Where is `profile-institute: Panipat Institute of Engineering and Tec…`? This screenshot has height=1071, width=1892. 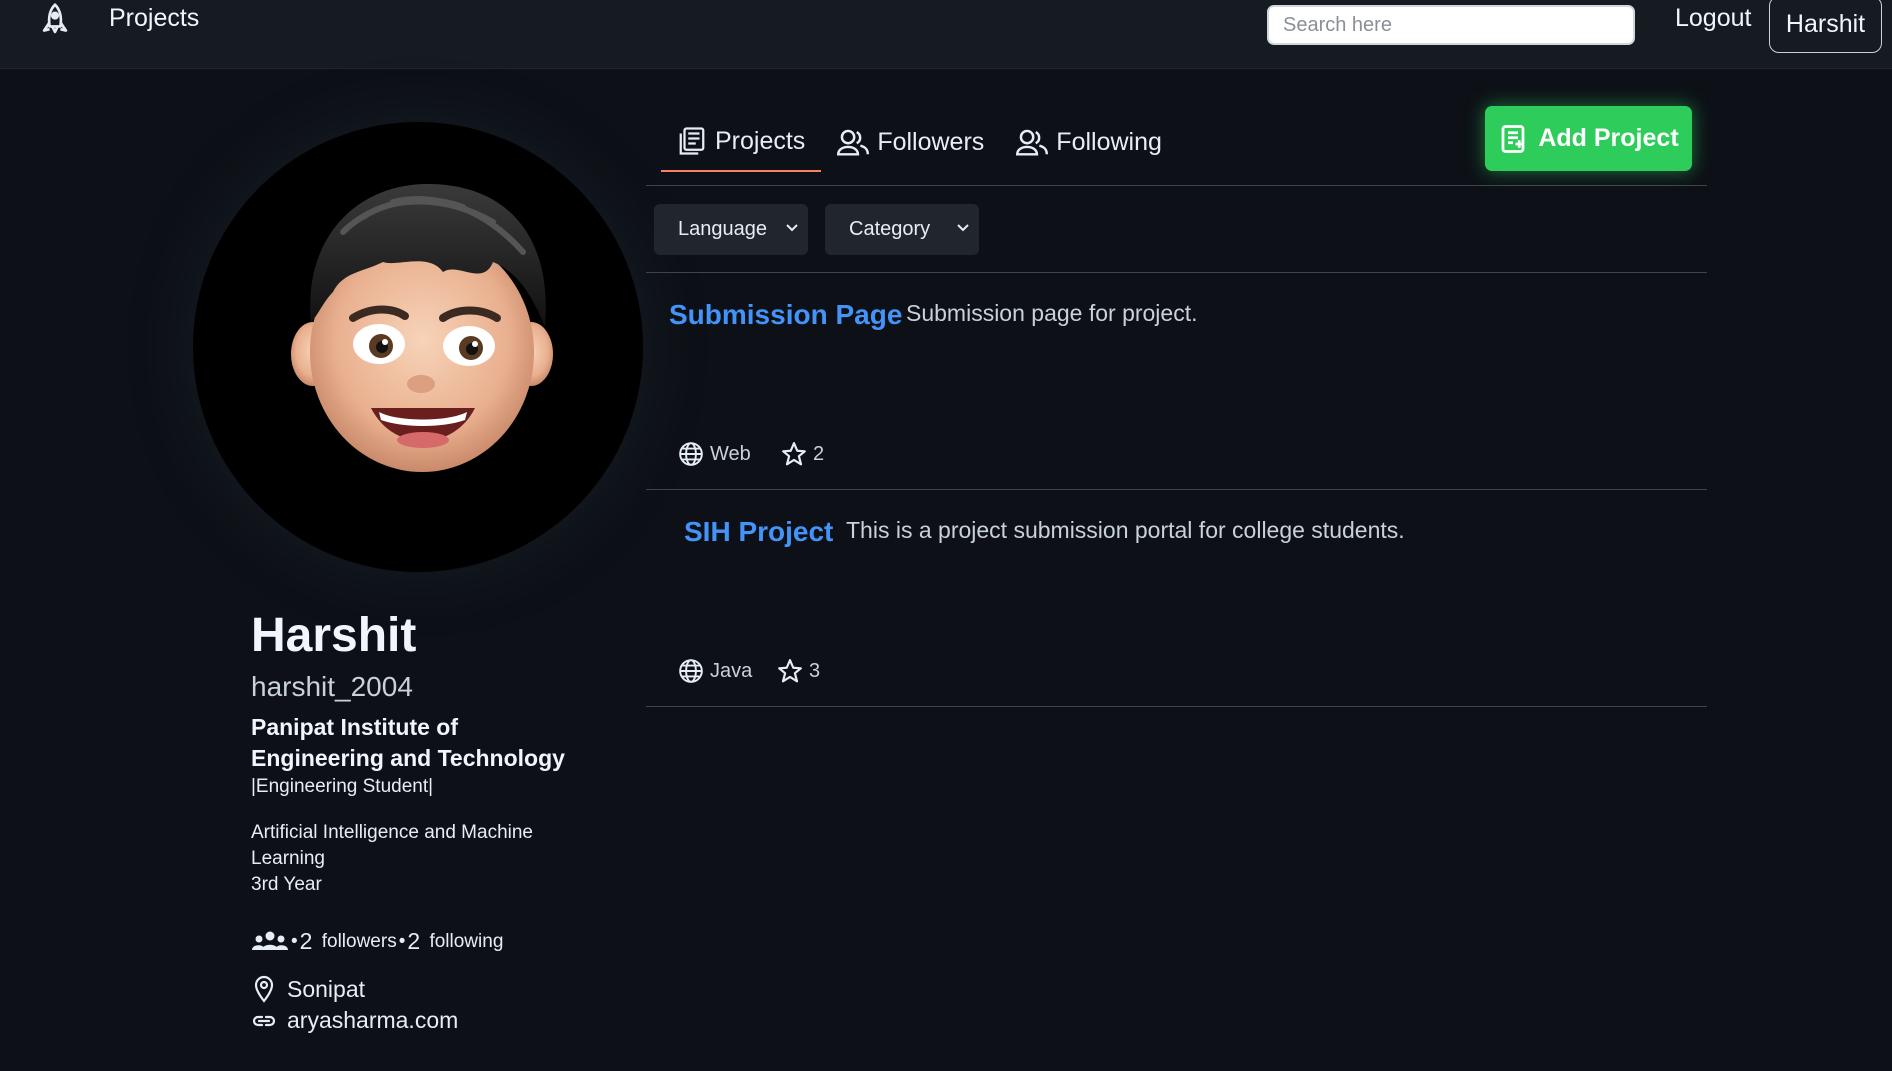 profile-institute: Panipat Institute of Engineering and Tec… is located at coordinates (408, 742).